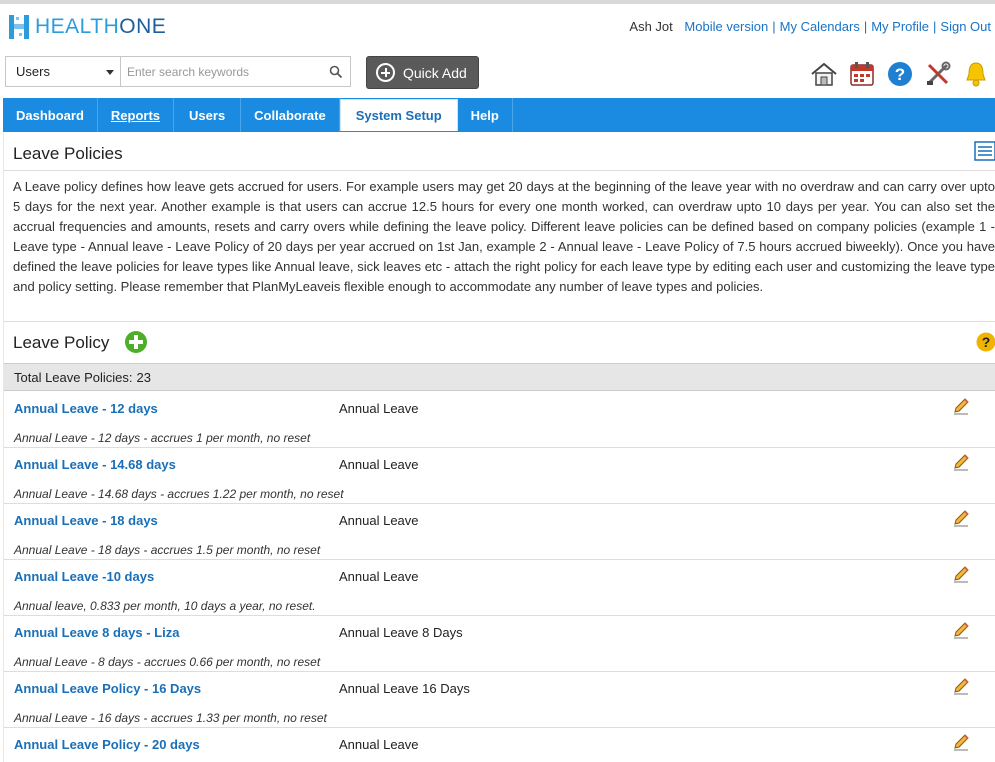  Describe the element at coordinates (50, 115) in the screenshot. I see `tab-dashboard: Dashboard` at that location.